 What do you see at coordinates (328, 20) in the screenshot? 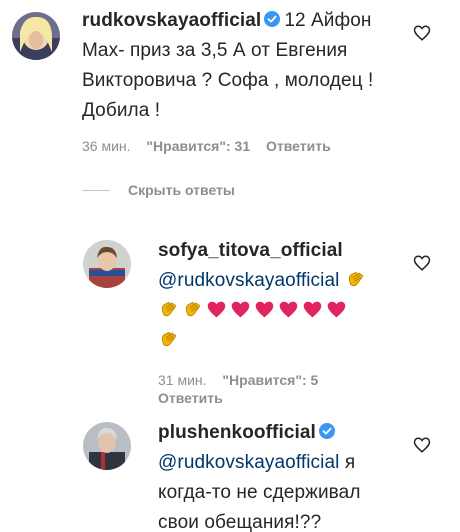
I see `comment-line-1: 12 Айфон` at bounding box center [328, 20].